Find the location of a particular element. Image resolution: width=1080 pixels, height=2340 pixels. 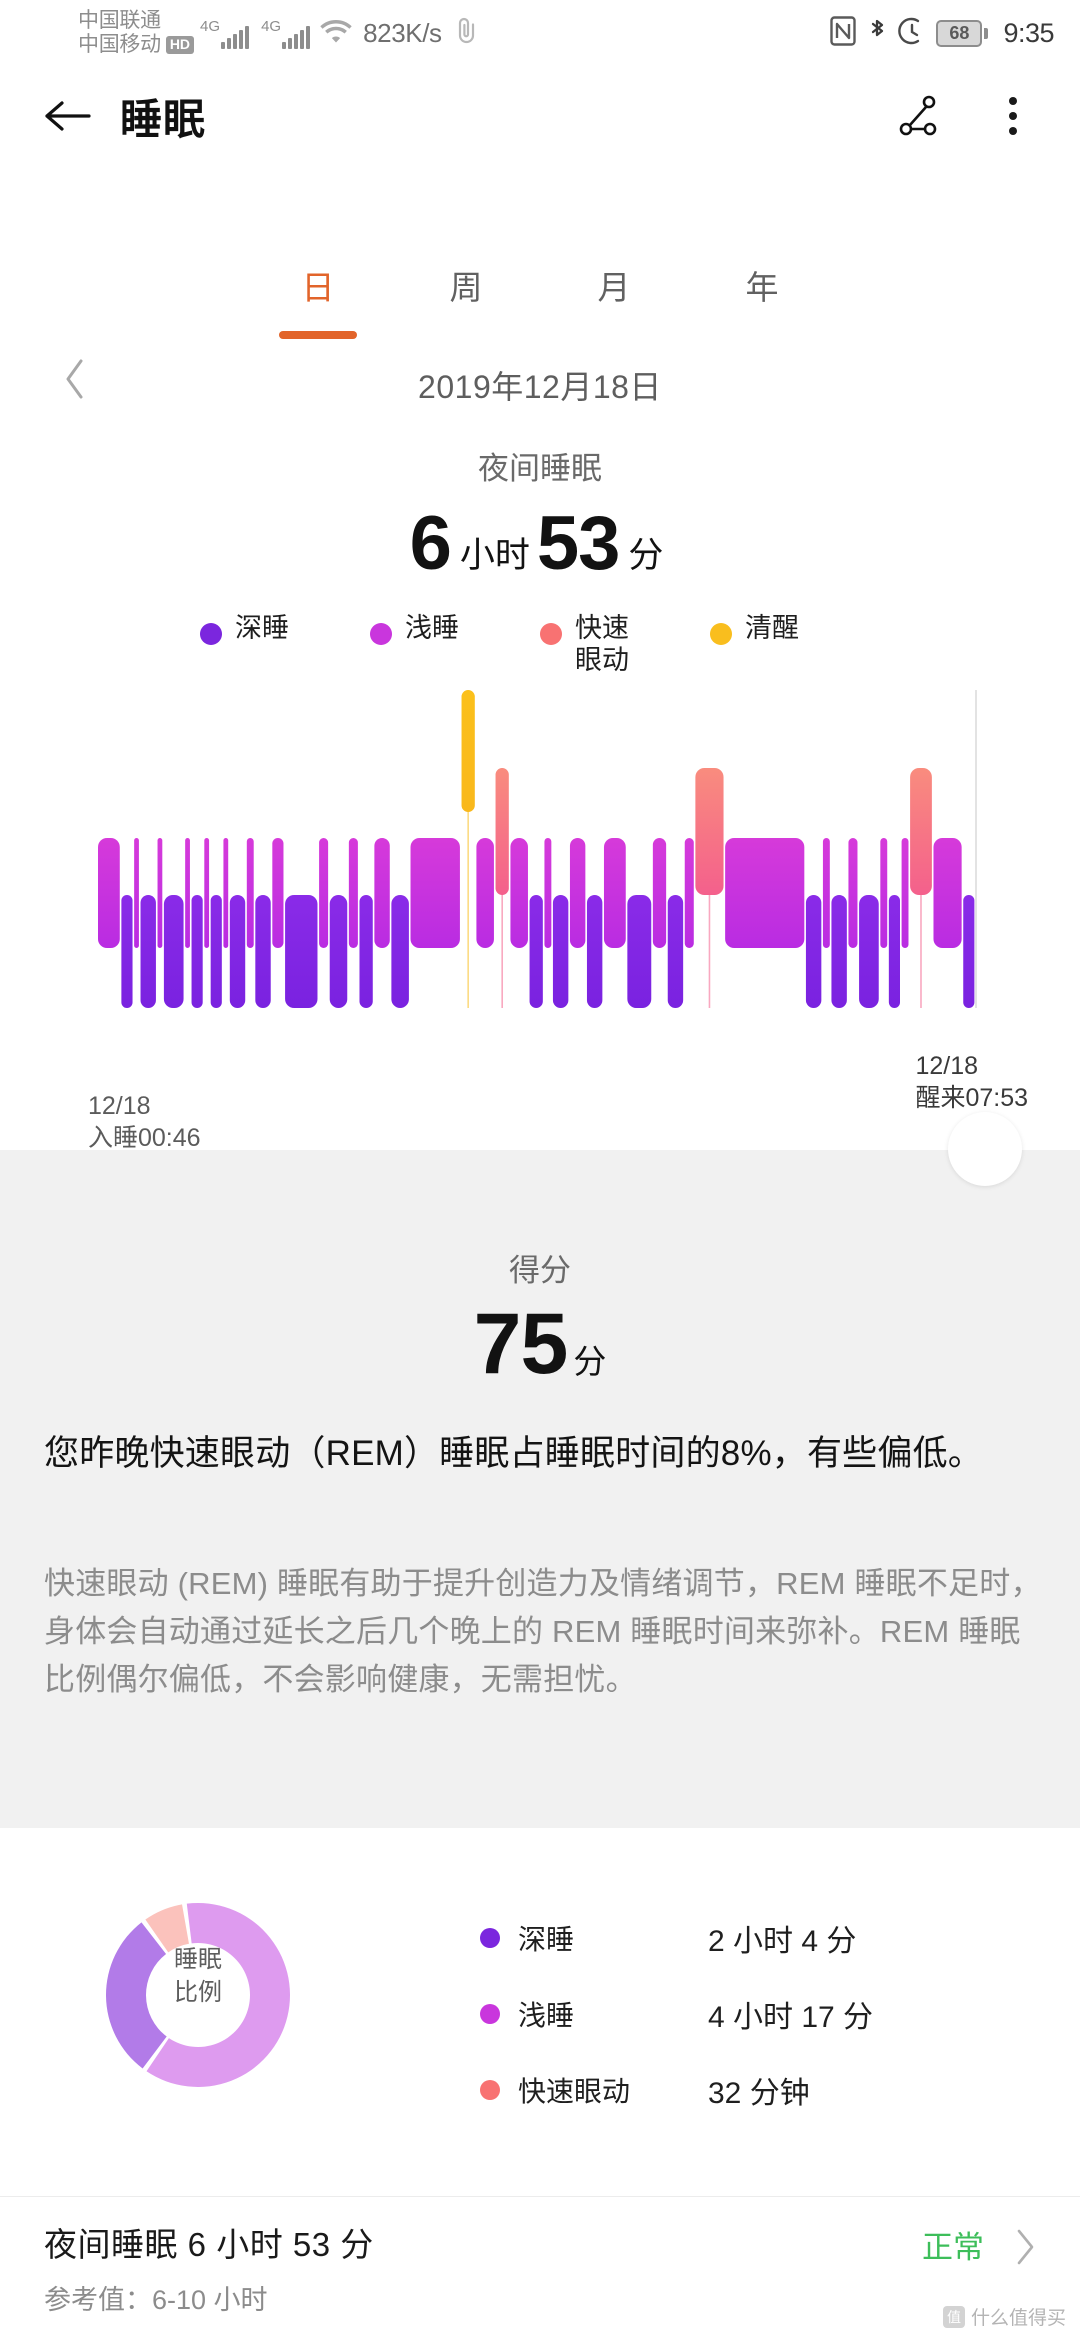

footer-divider is located at coordinates (540, 2196).